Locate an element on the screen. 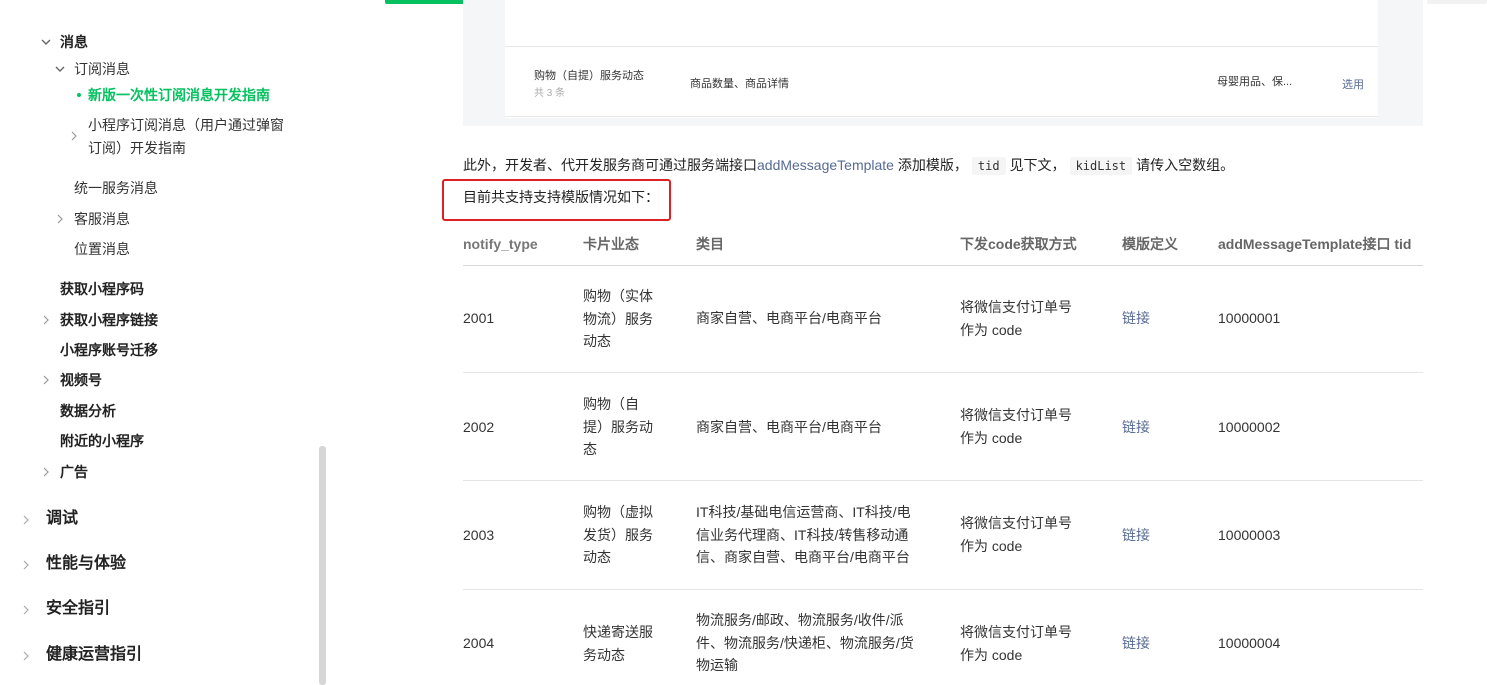 This screenshot has width=1487, height=685. sidebar-item-health-operation: 健康运营指引 is located at coordinates (94, 655).